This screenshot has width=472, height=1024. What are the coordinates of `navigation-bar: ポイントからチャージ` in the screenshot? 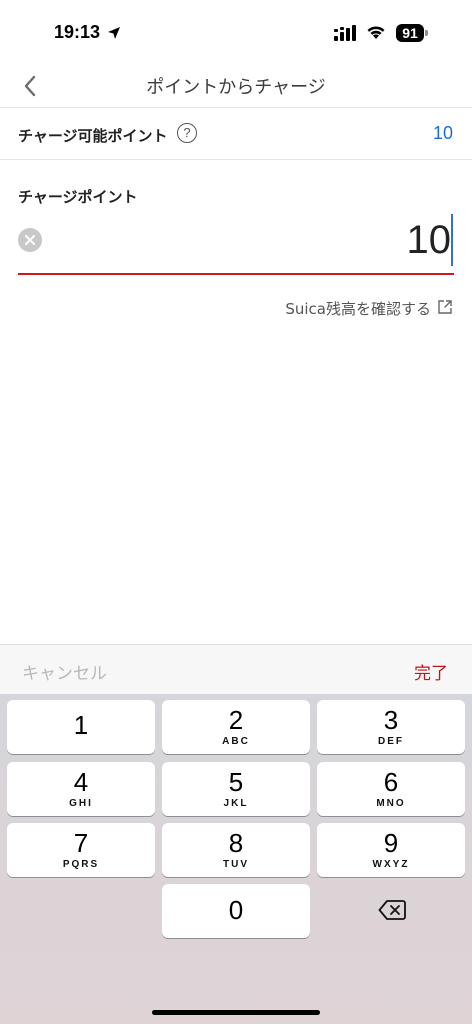 It's located at (236, 86).